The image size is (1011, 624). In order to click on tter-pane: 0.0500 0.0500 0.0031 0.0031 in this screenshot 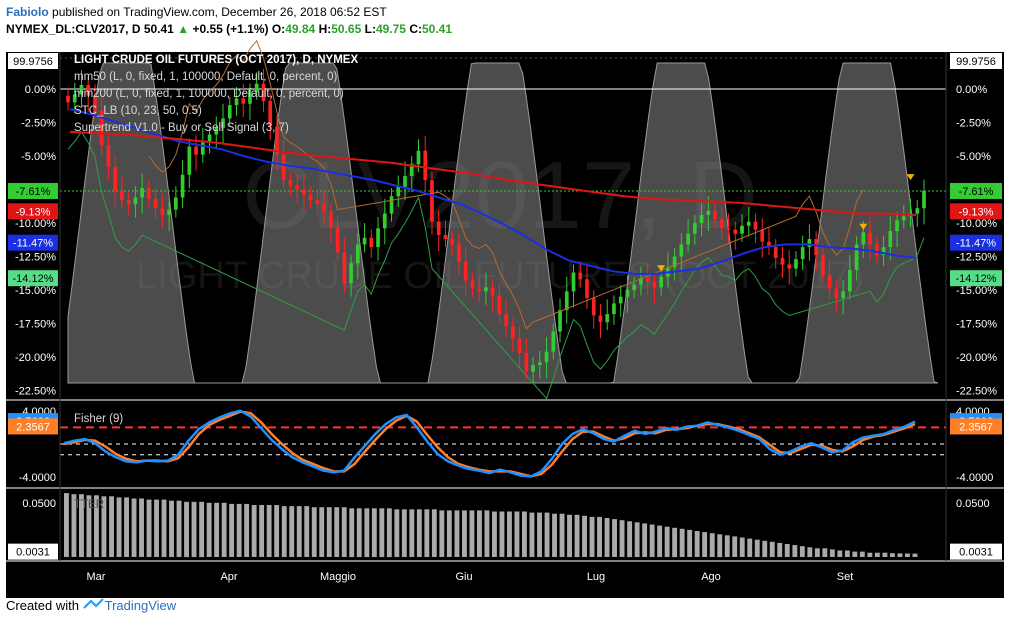, I will do `click(505, 523)`.